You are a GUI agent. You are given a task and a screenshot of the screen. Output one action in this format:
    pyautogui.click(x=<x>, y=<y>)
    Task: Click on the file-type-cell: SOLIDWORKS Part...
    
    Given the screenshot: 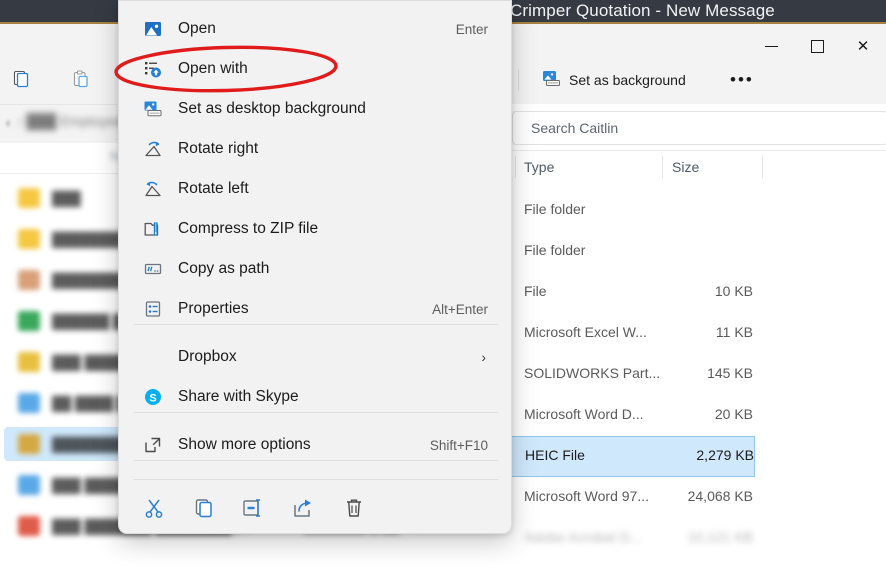 What is the action you would take?
    pyautogui.click(x=592, y=373)
    